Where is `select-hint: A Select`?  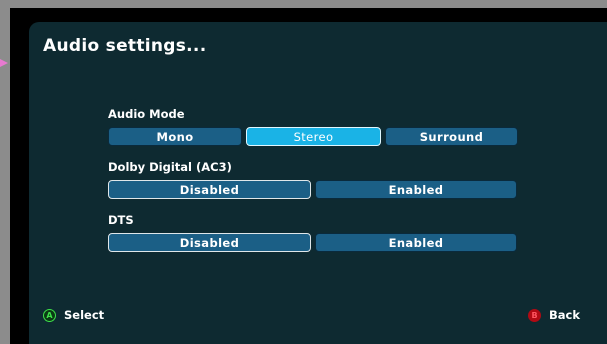 select-hint: A Select is located at coordinates (73, 315).